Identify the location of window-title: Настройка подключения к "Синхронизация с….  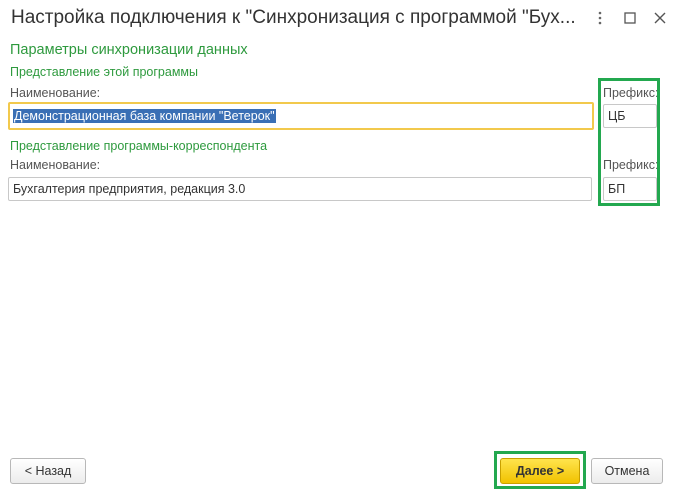
(293, 17).